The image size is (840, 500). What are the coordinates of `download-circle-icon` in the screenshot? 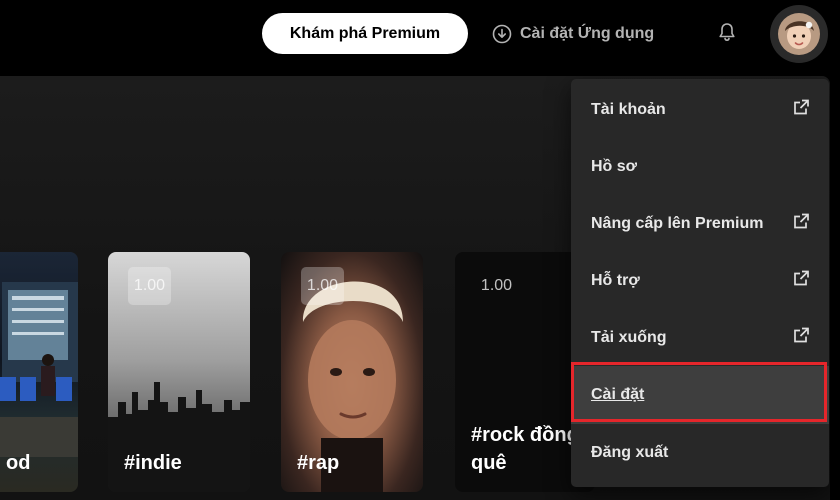 It's located at (502, 34).